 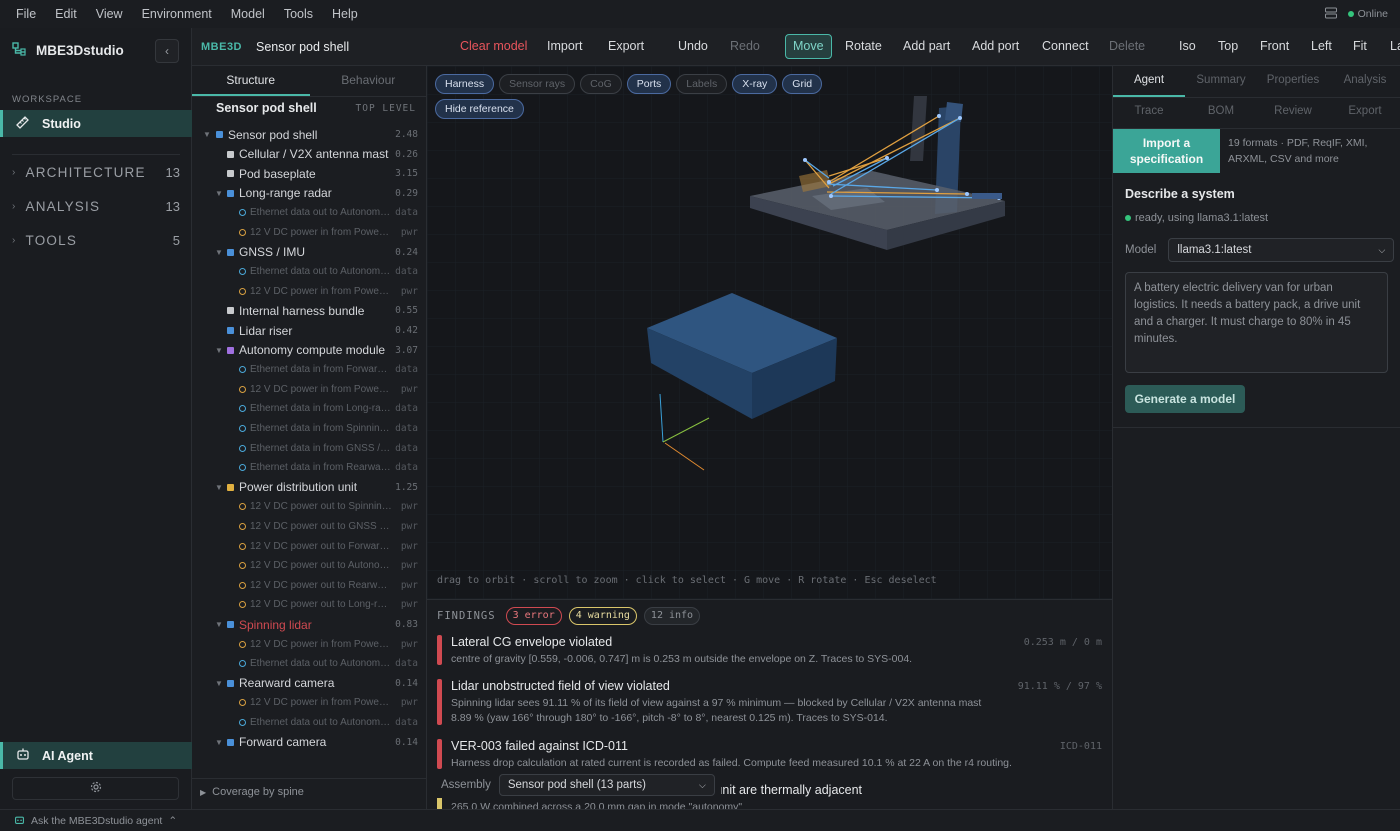 What do you see at coordinates (672, 616) in the screenshot?
I see `info-count-badge: 12 info` at bounding box center [672, 616].